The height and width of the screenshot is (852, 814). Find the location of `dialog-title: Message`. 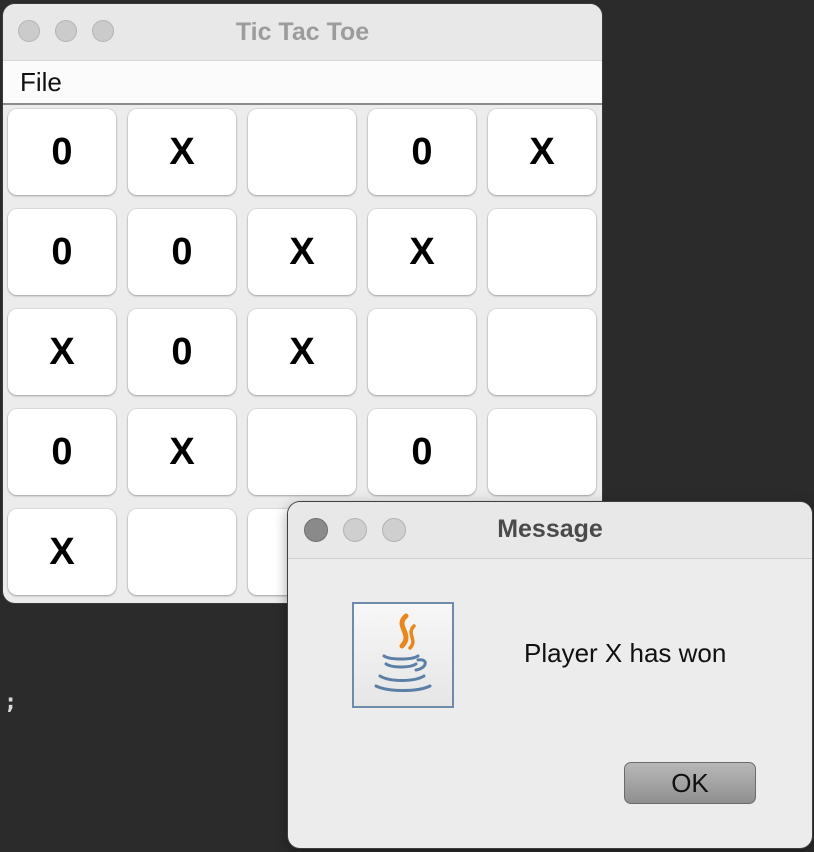

dialog-title: Message is located at coordinates (550, 529).